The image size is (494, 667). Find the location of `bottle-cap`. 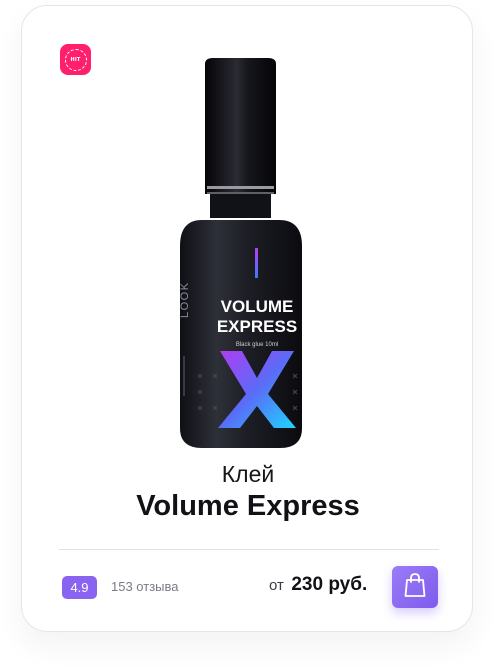

bottle-cap is located at coordinates (240, 126).